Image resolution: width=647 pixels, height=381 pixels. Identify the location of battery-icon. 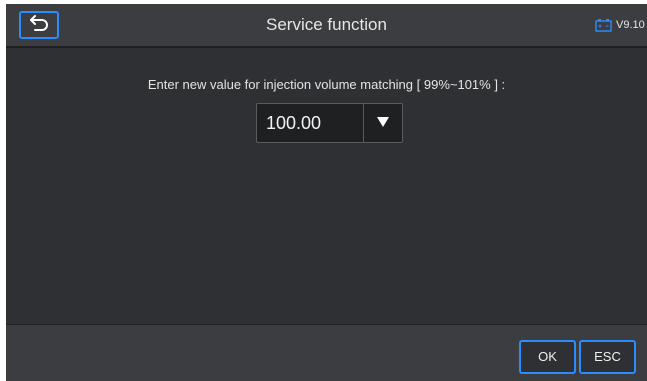
(603, 25).